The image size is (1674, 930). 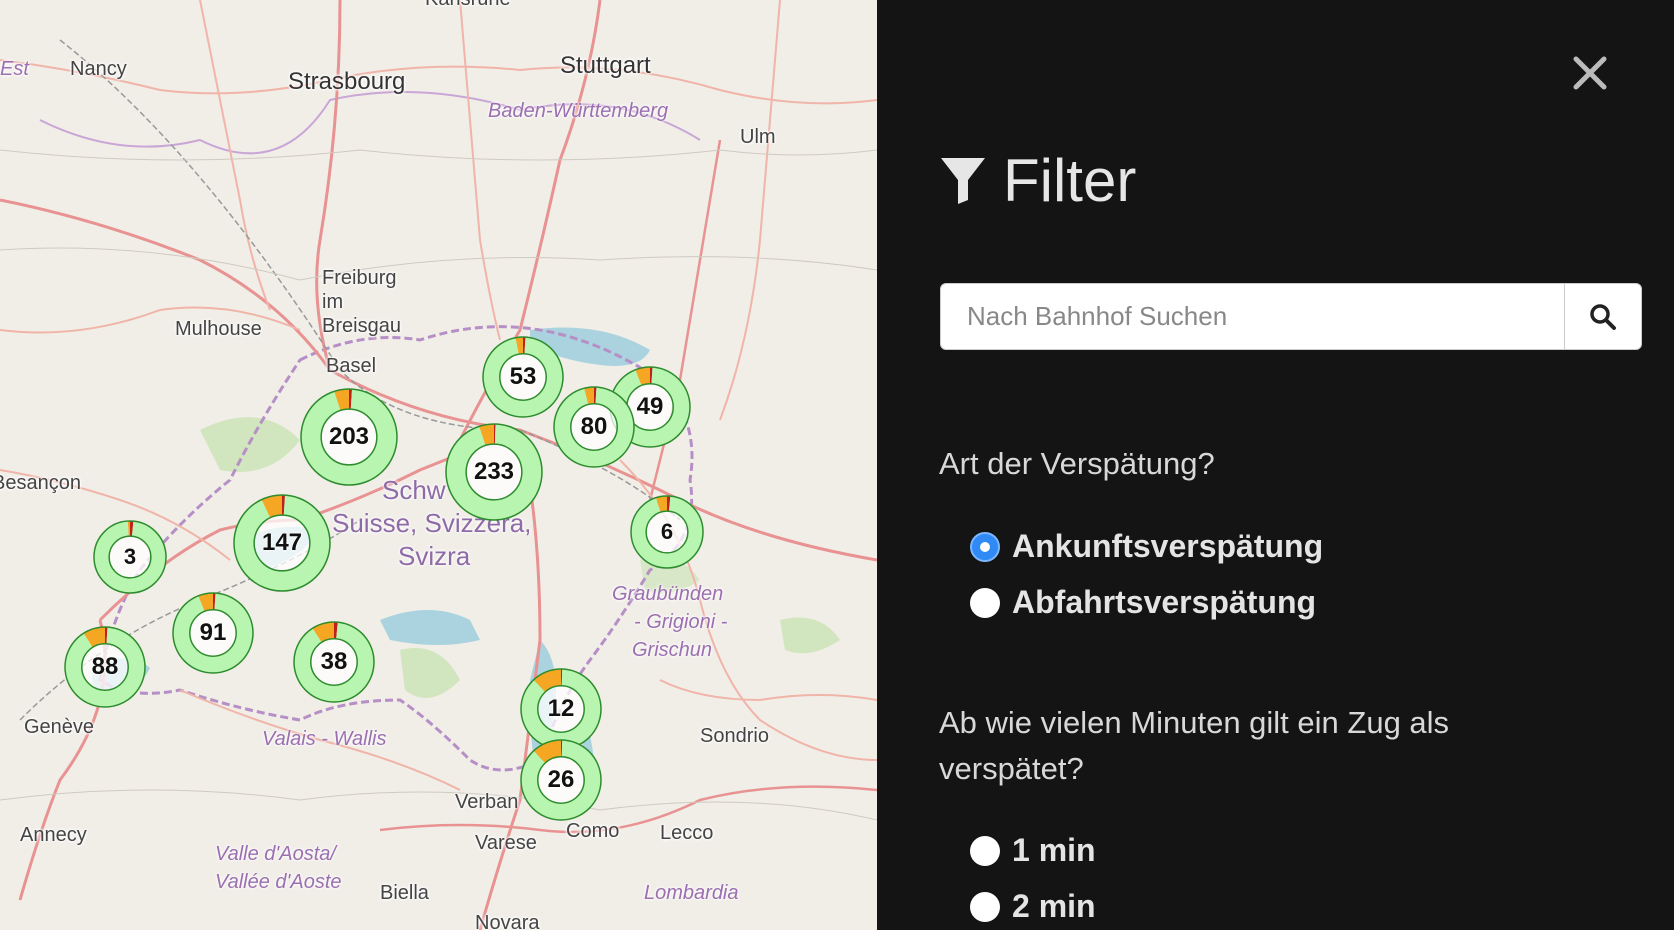 What do you see at coordinates (681, 622) in the screenshot?
I see `region-label-graub2: - Grigioni -` at bounding box center [681, 622].